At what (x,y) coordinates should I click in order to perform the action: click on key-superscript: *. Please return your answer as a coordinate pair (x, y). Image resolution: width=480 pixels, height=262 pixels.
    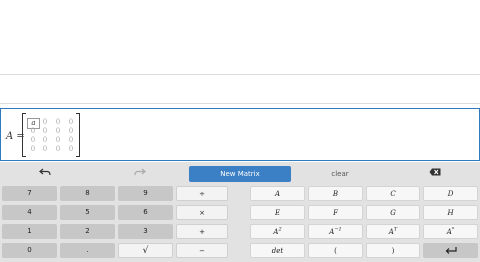
    Looking at the image, I should click on (453, 229).